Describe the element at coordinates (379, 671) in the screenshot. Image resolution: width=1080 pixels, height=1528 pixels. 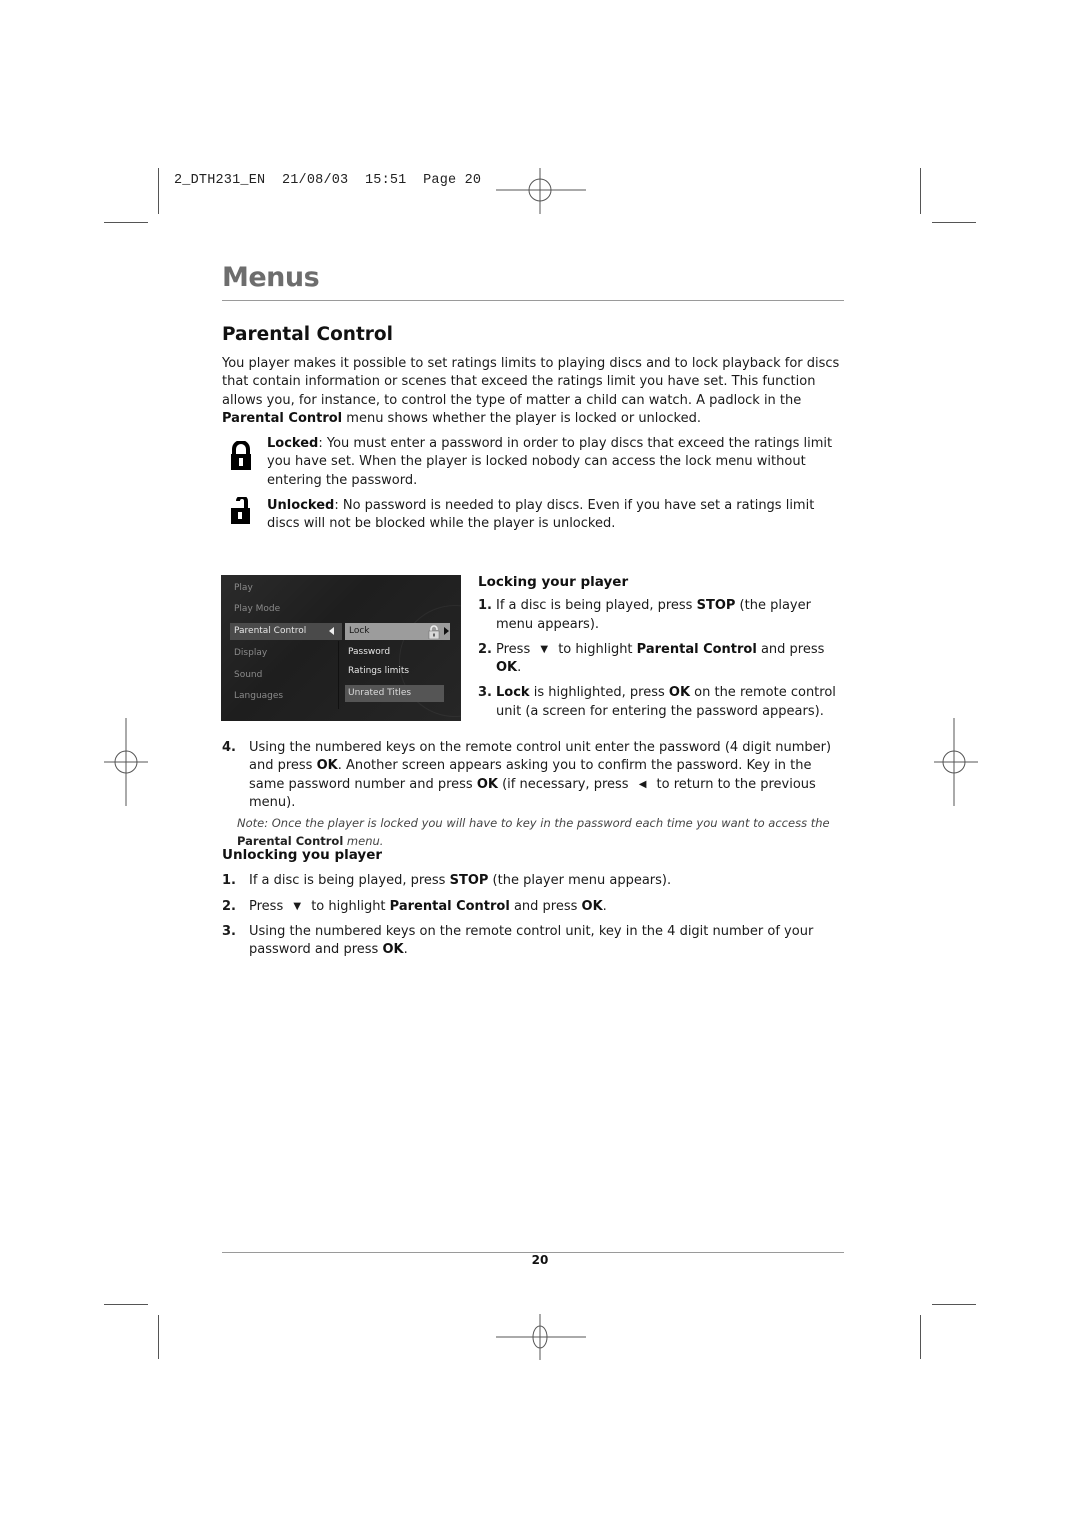
I see `tv-submenu-item-ratings-limits: Ratings limits` at that location.